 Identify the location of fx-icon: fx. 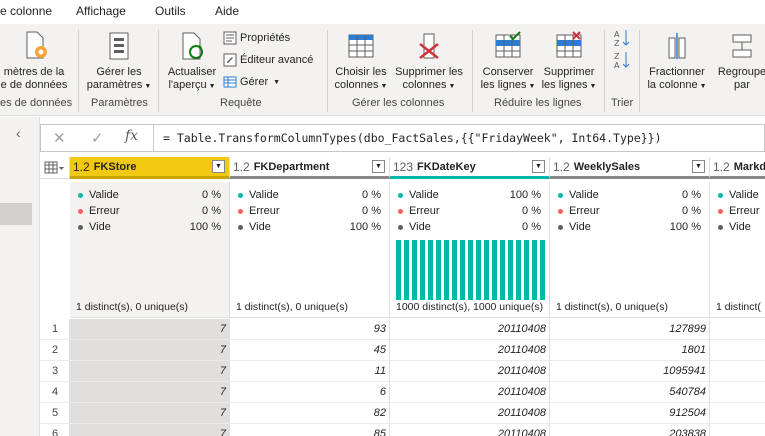
(131, 136).